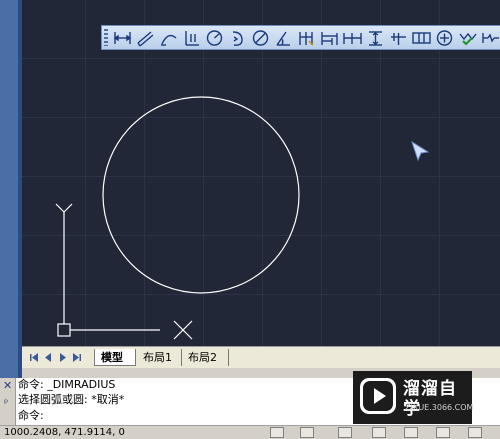 Image resolution: width=500 pixels, height=439 pixels. Describe the element at coordinates (67, 384) in the screenshot. I see `command-history-line: 命令: _DIMRADIUS` at that location.